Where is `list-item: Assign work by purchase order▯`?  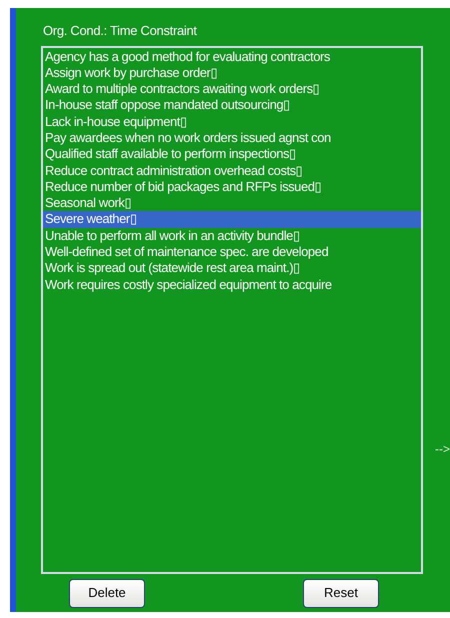 list-item: Assign work by purchase order▯ is located at coordinates (232, 73).